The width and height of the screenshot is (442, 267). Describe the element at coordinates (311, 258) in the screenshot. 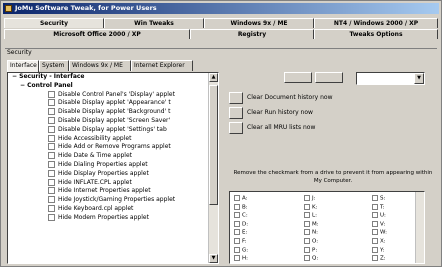

I see `drive-checkbox: Q:` at that location.